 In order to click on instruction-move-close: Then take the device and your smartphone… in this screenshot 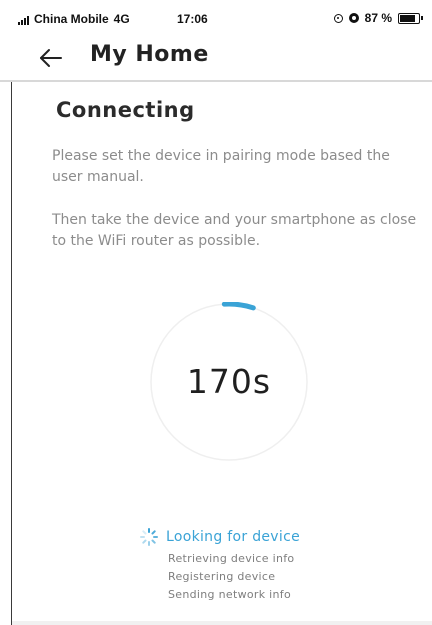, I will do `click(234, 230)`.